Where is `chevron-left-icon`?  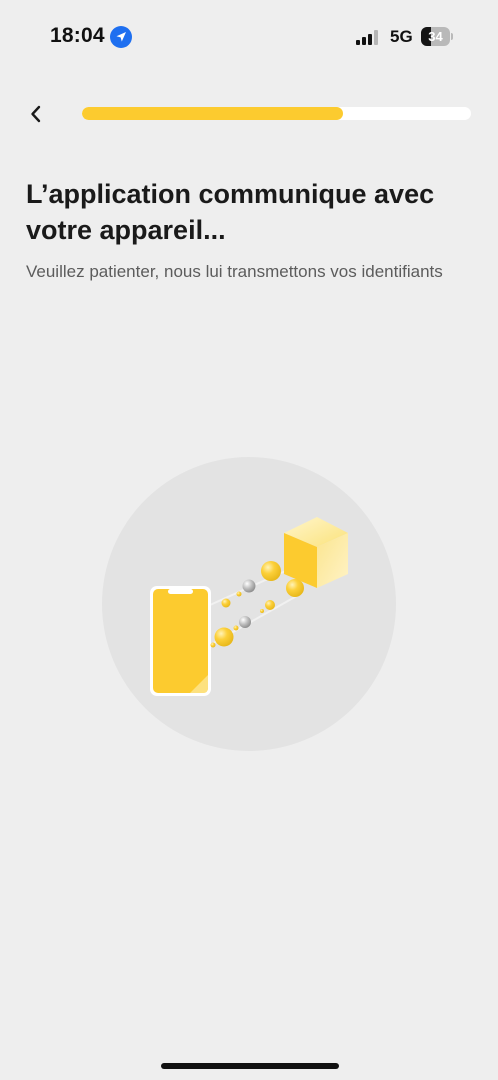
chevron-left-icon is located at coordinates (36, 114).